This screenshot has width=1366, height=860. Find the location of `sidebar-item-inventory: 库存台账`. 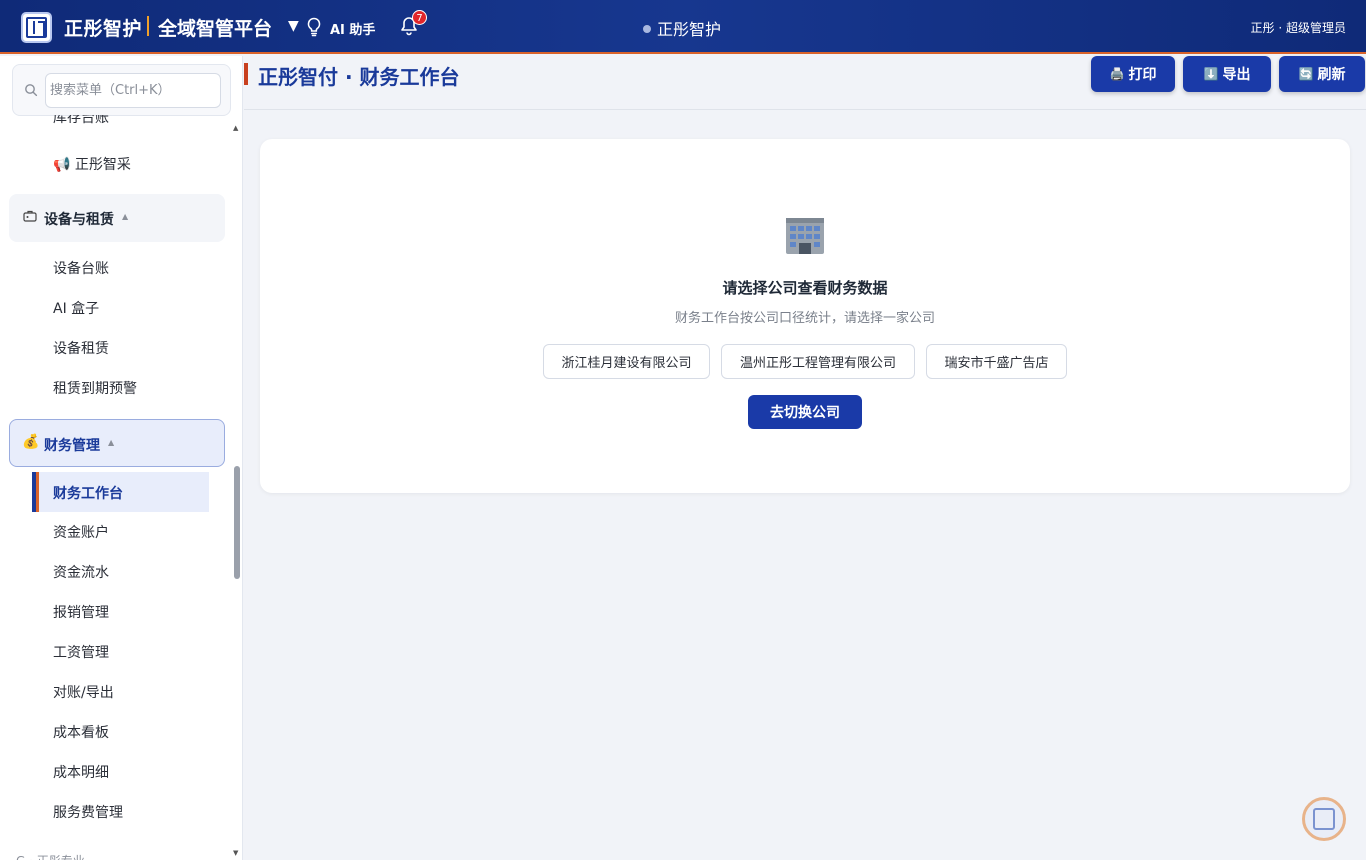

sidebar-item-inventory: 库存台账 is located at coordinates (81, 121).